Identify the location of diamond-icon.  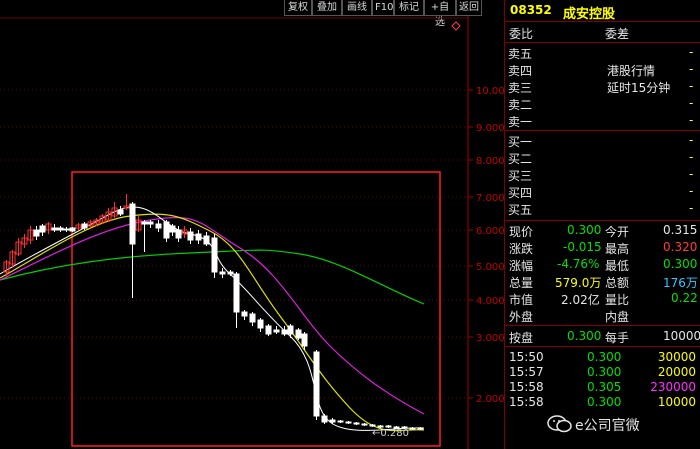
(456, 26).